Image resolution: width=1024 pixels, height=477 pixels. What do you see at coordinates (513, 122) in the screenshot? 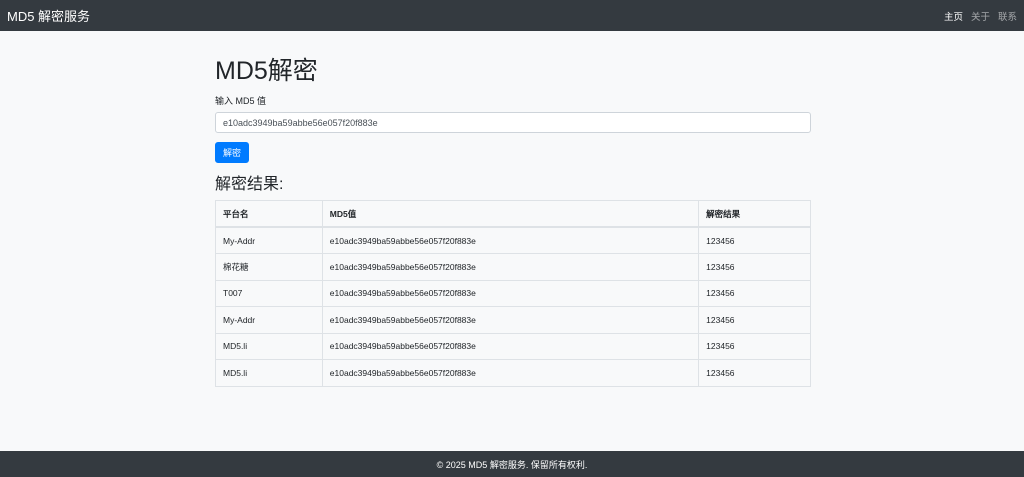
I see `md5-input` at bounding box center [513, 122].